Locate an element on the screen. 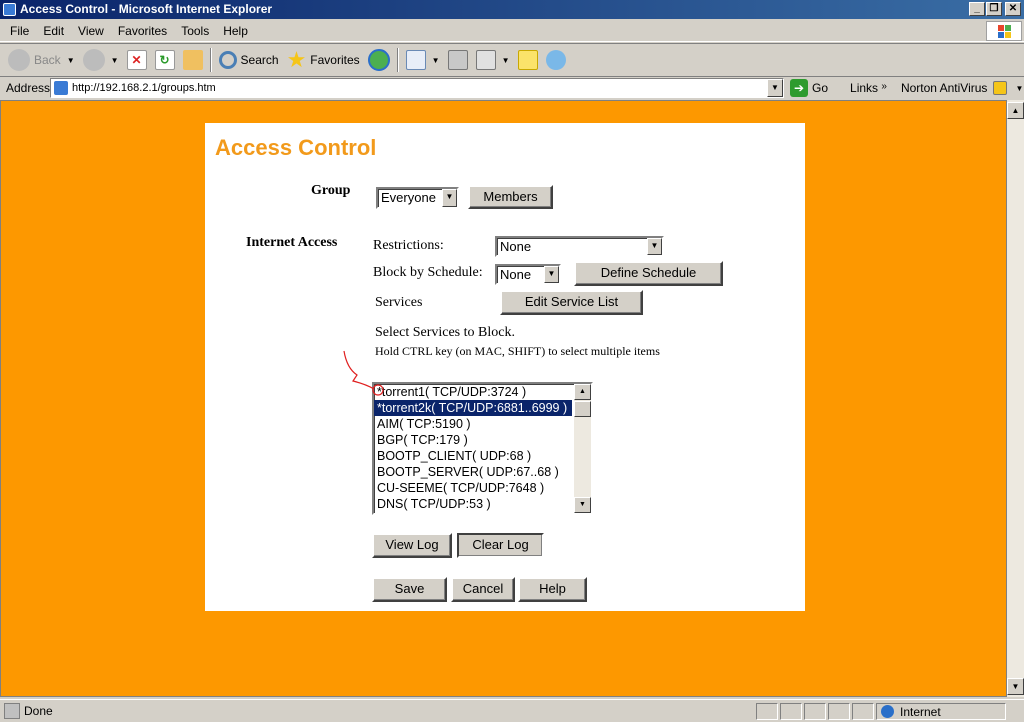  edit-page-icon is located at coordinates (485, 60).